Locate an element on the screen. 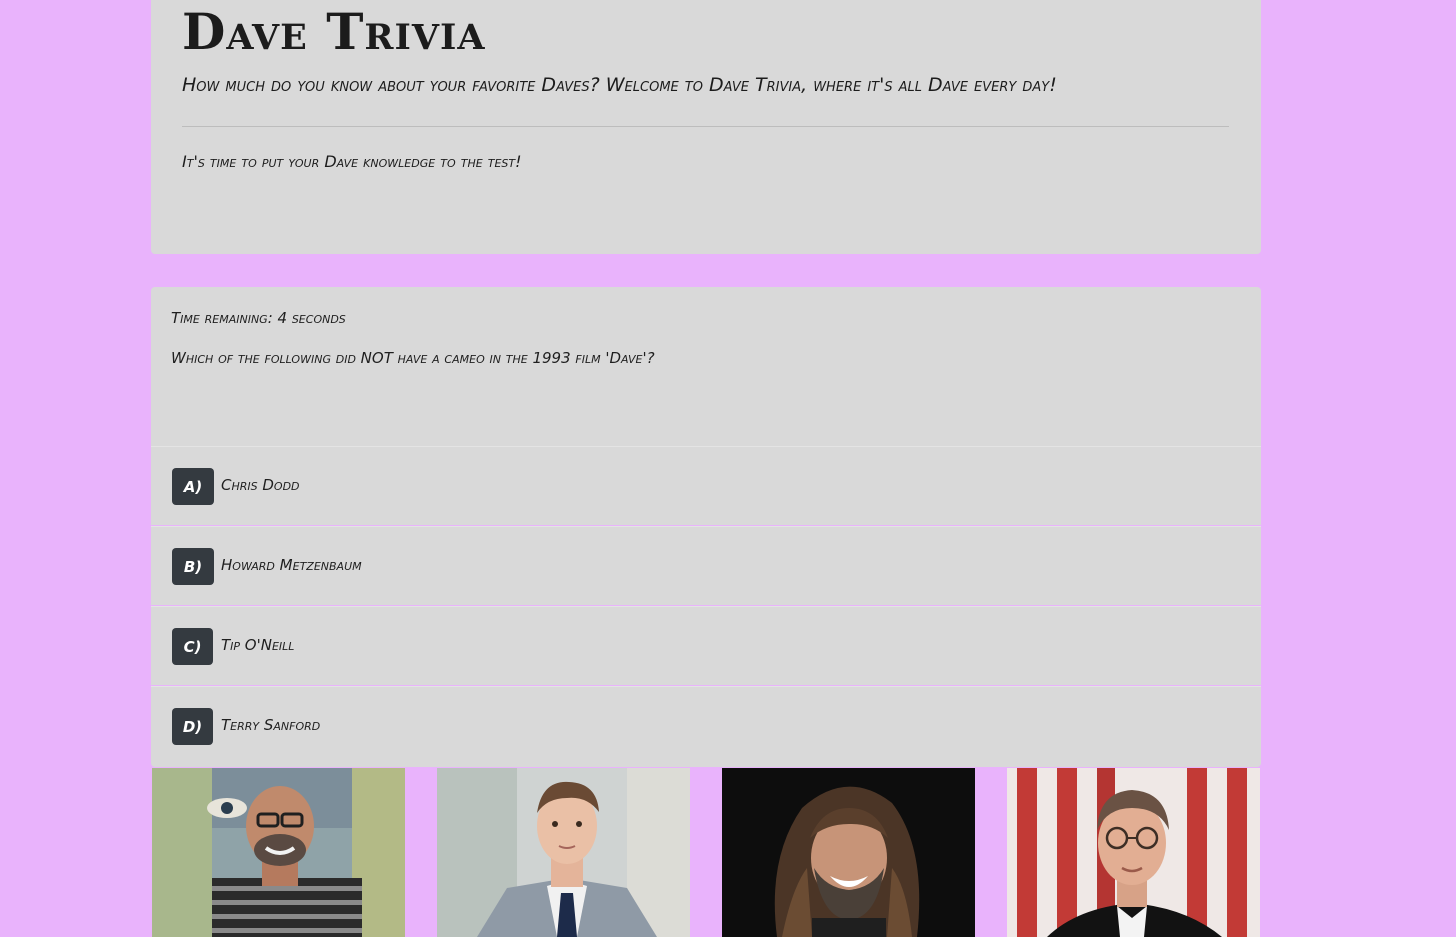 The image size is (1456, 937). answer-letter-badge: D) is located at coordinates (192, 726).